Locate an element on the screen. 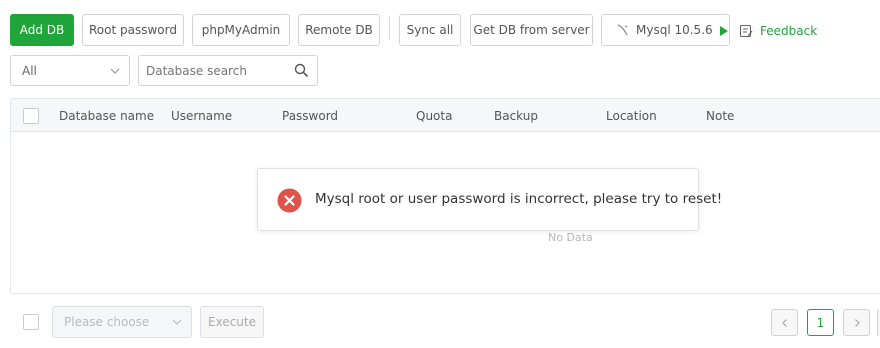 The image size is (880, 348). feedback-icon is located at coordinates (746, 31).